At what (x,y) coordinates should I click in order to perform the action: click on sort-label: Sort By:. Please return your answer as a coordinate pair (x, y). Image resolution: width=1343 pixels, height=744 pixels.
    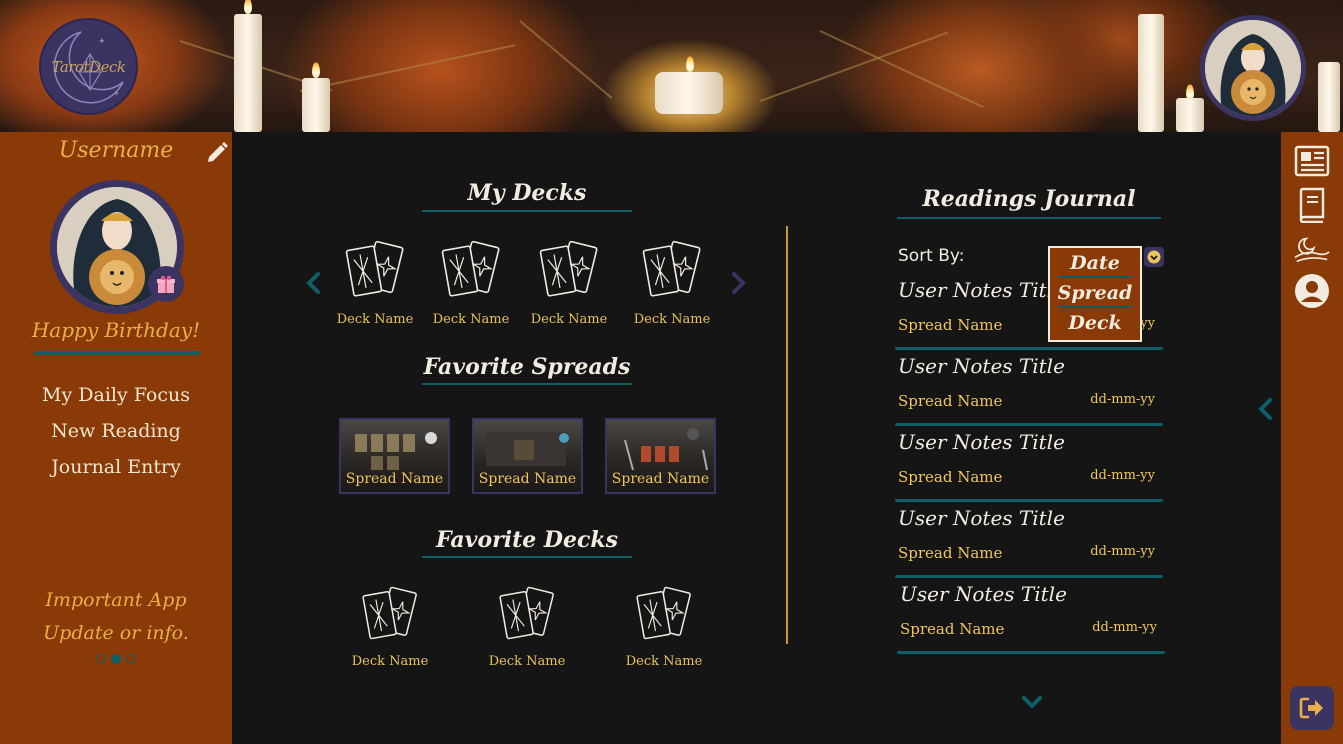
    Looking at the image, I should click on (931, 256).